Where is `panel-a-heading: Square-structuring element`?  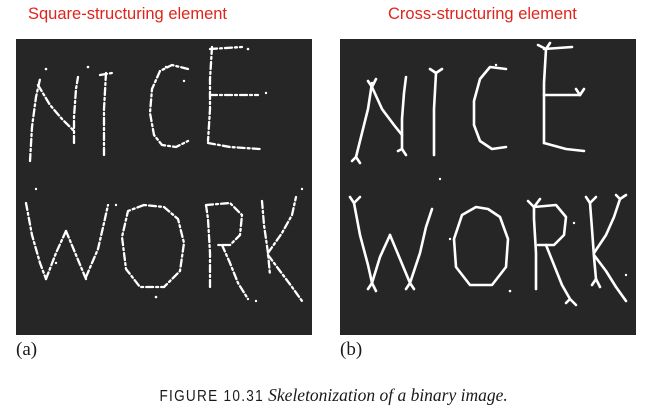 panel-a-heading: Square-structuring element is located at coordinates (128, 14).